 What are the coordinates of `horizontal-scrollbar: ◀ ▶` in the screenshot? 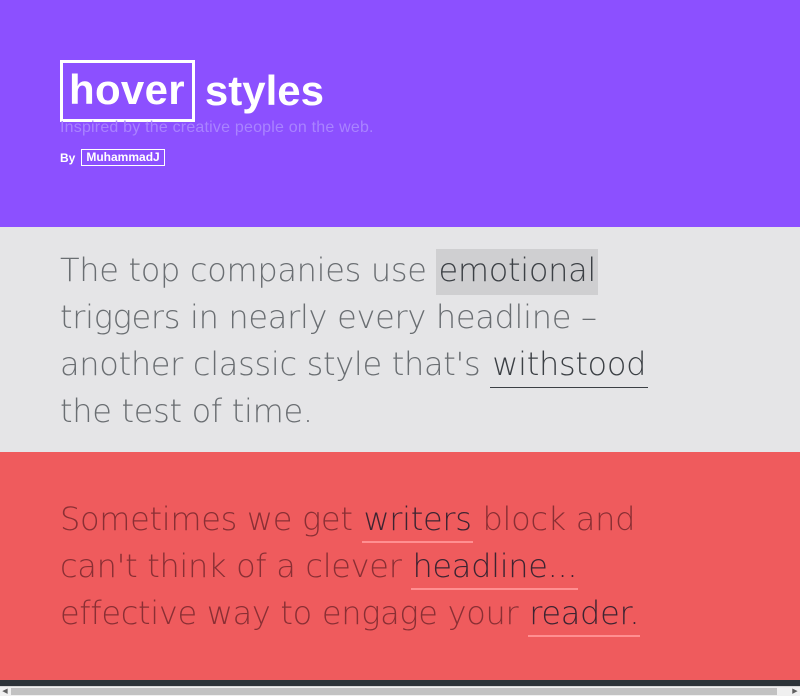 It's located at (400, 691).